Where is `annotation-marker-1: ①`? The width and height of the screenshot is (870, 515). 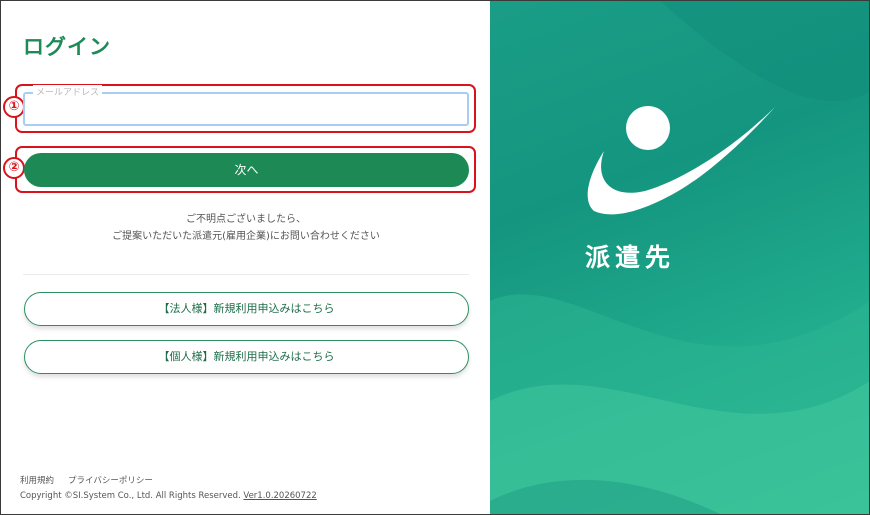
annotation-marker-1: ① is located at coordinates (14, 107).